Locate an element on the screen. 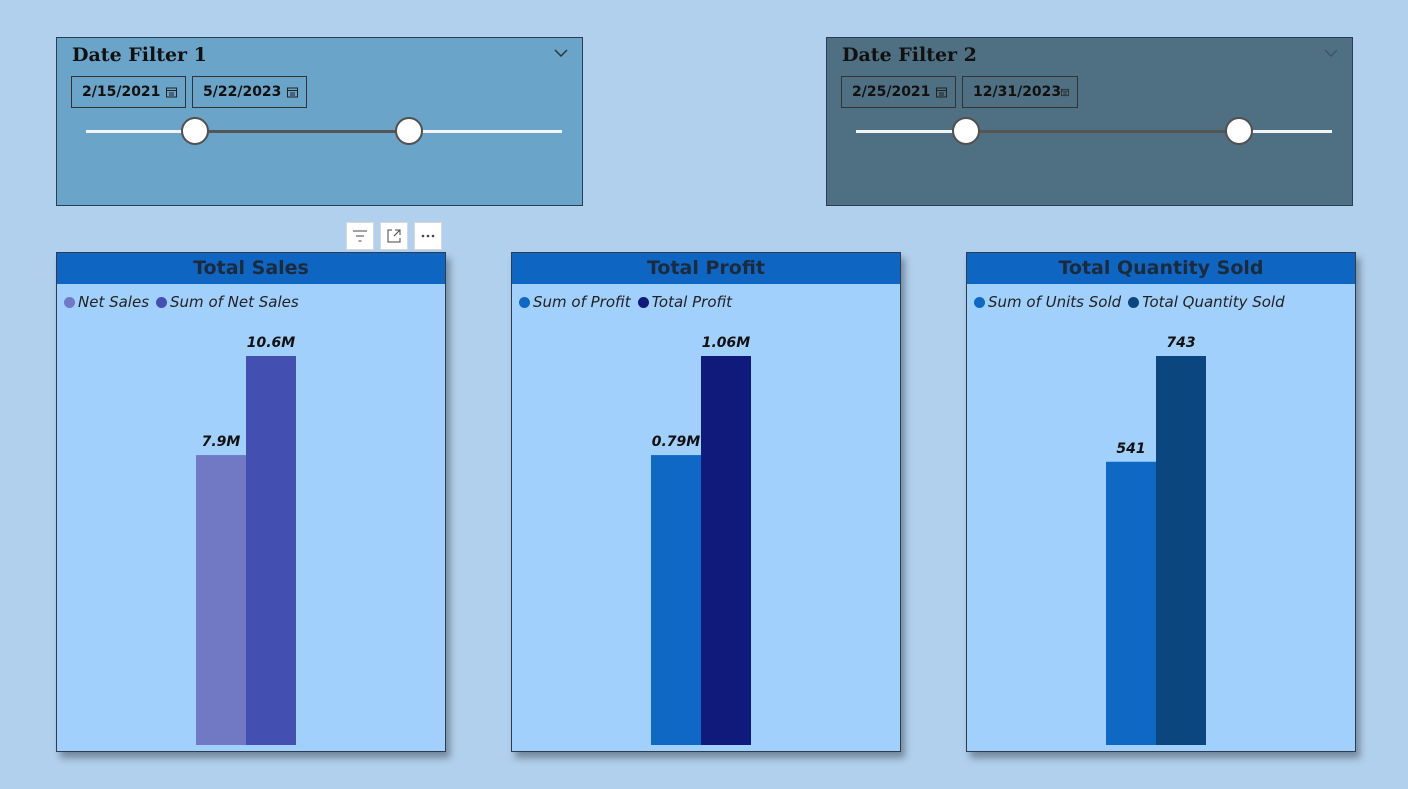 The image size is (1408, 789). more-options-button is located at coordinates (428, 236).